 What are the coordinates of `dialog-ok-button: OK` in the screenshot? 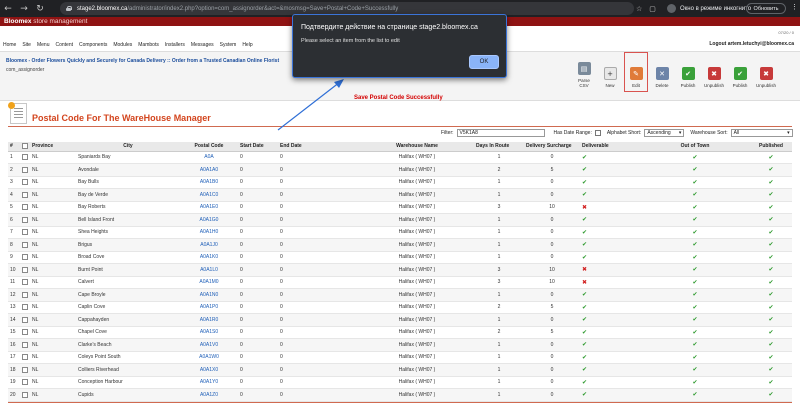 It's located at (484, 62).